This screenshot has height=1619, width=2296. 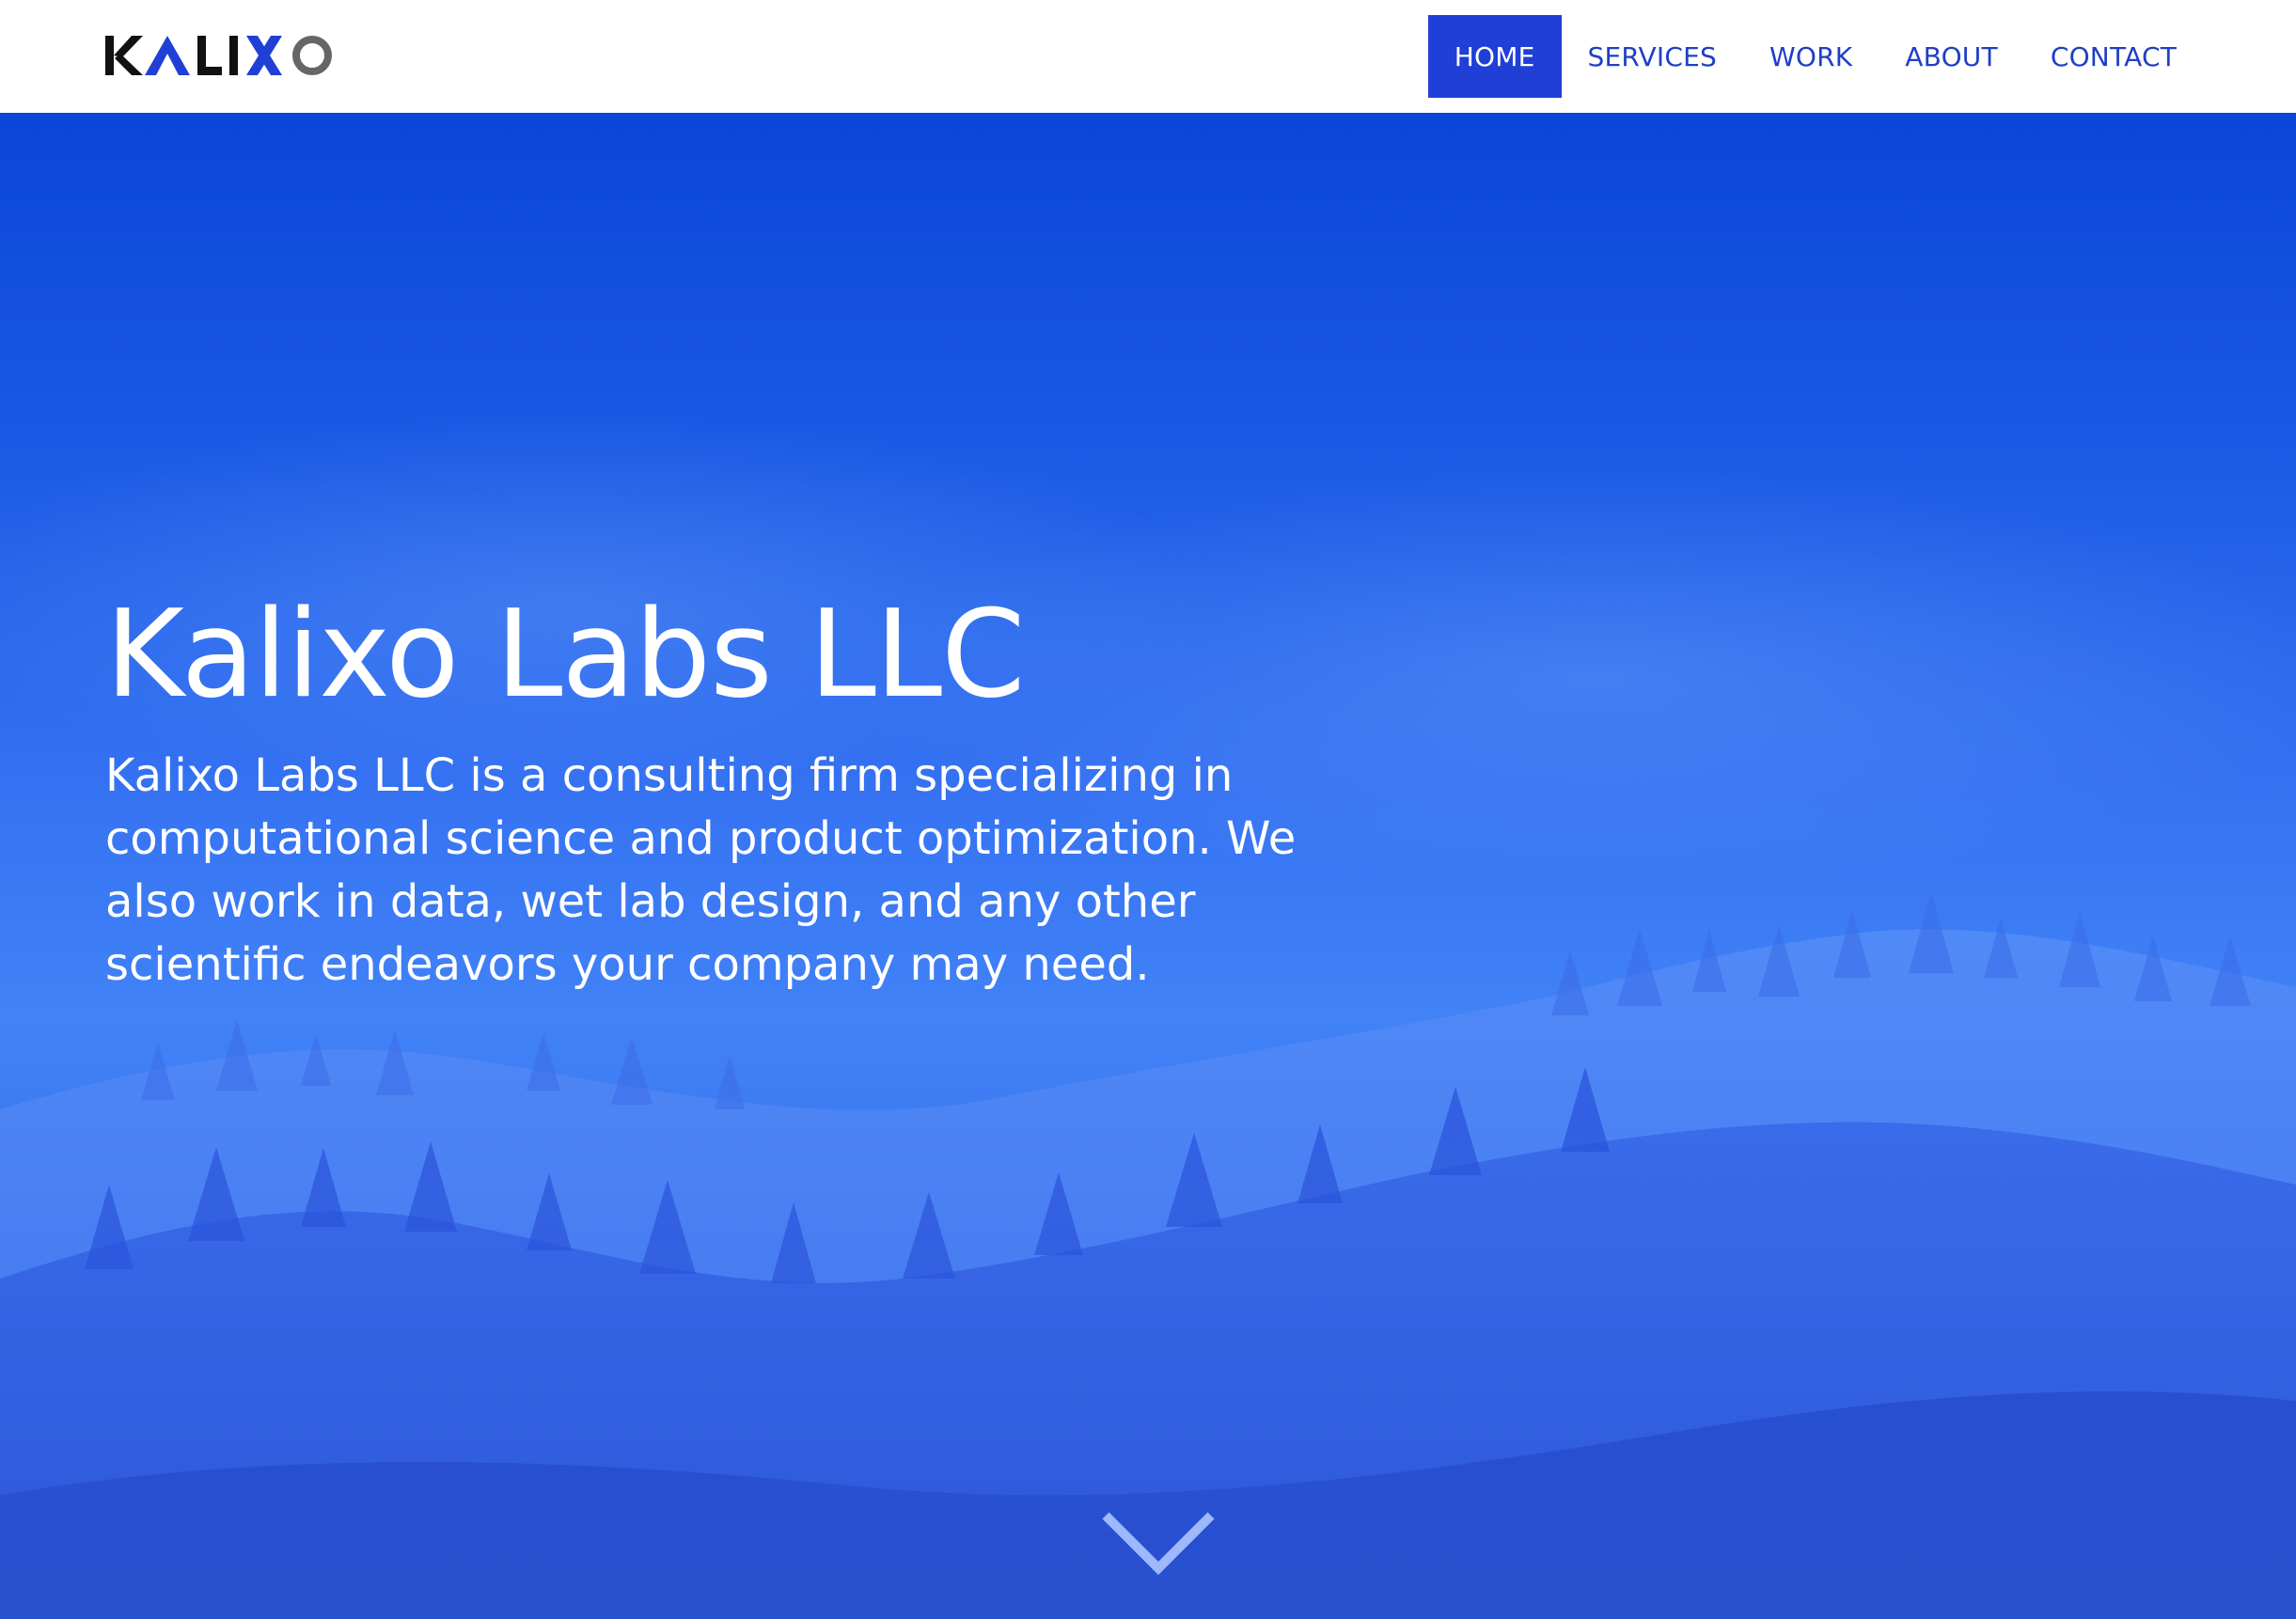 I want to click on kalixo-logo-icon, so click(x=219, y=55).